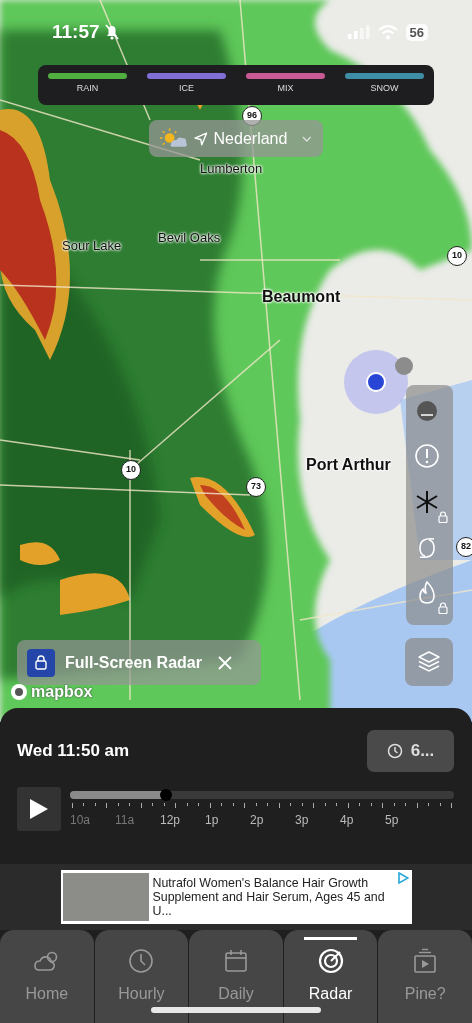 The width and height of the screenshot is (472, 1023). Describe the element at coordinates (212, 820) in the screenshot. I see `tick-label: 1p` at that location.